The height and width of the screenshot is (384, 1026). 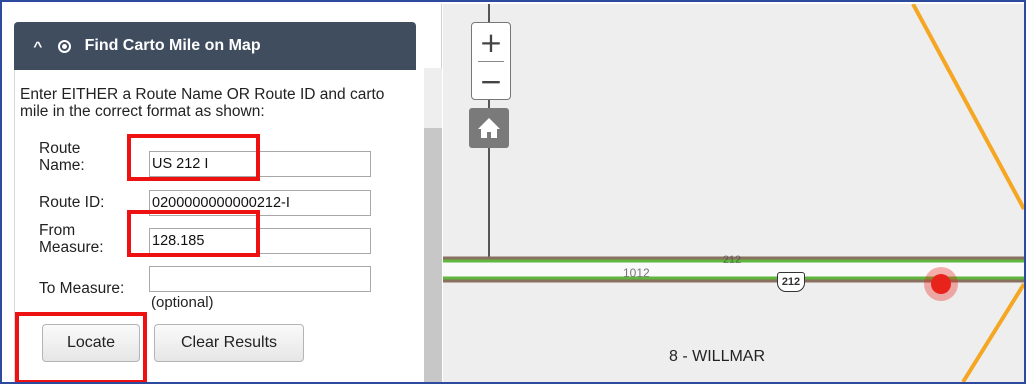 What do you see at coordinates (732, 260) in the screenshot?
I see `highway-shield-faint: 212` at bounding box center [732, 260].